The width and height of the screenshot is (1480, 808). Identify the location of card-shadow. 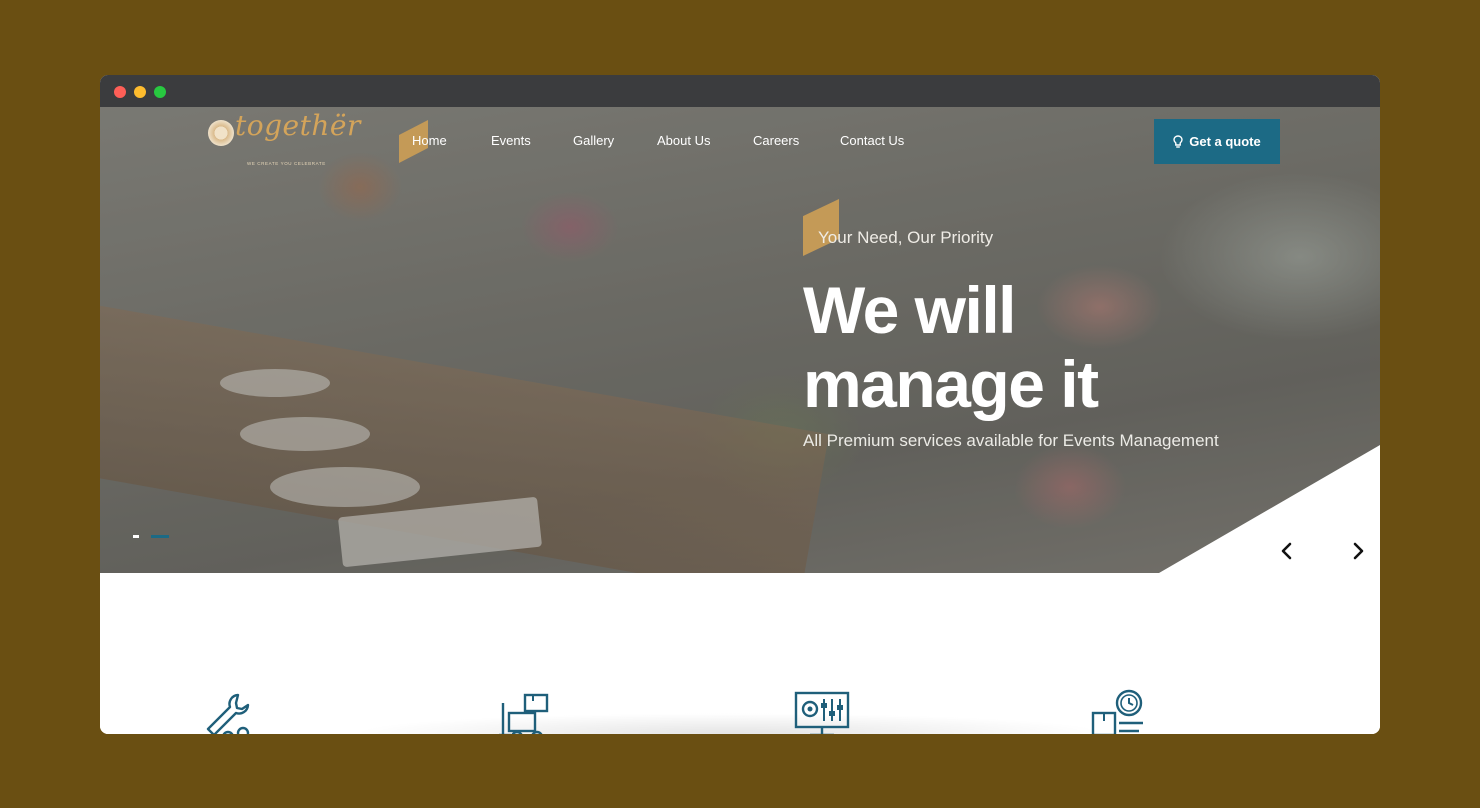
(730, 723).